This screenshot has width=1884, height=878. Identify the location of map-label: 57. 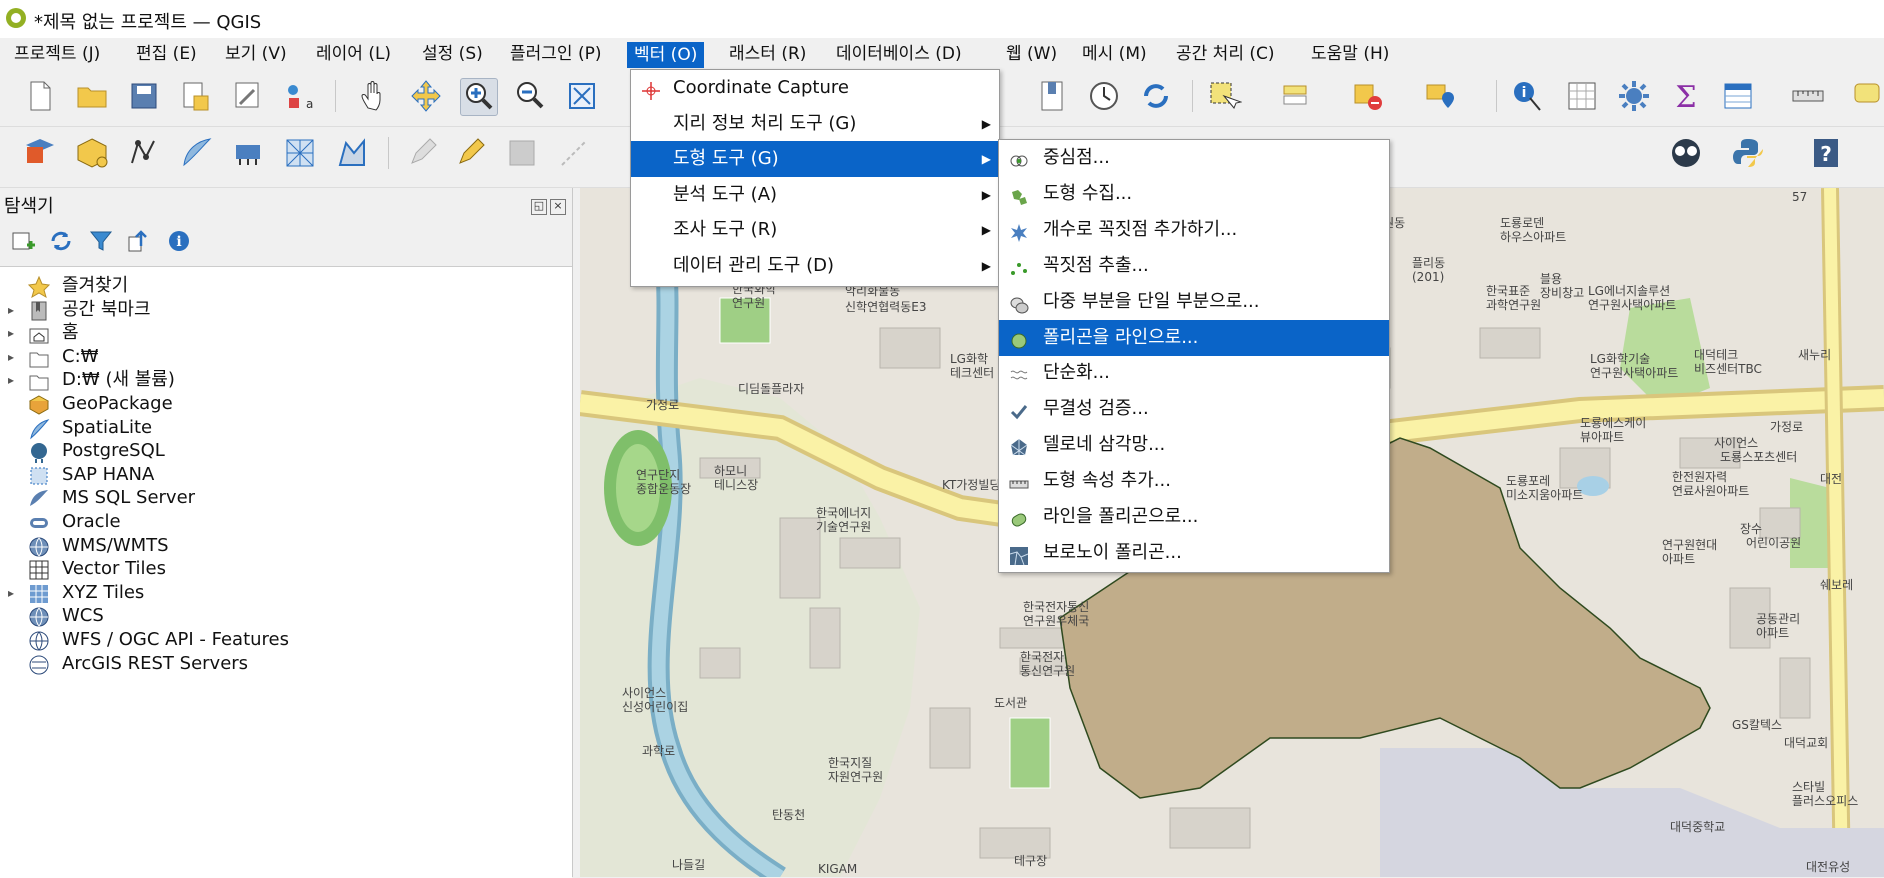
(1800, 197).